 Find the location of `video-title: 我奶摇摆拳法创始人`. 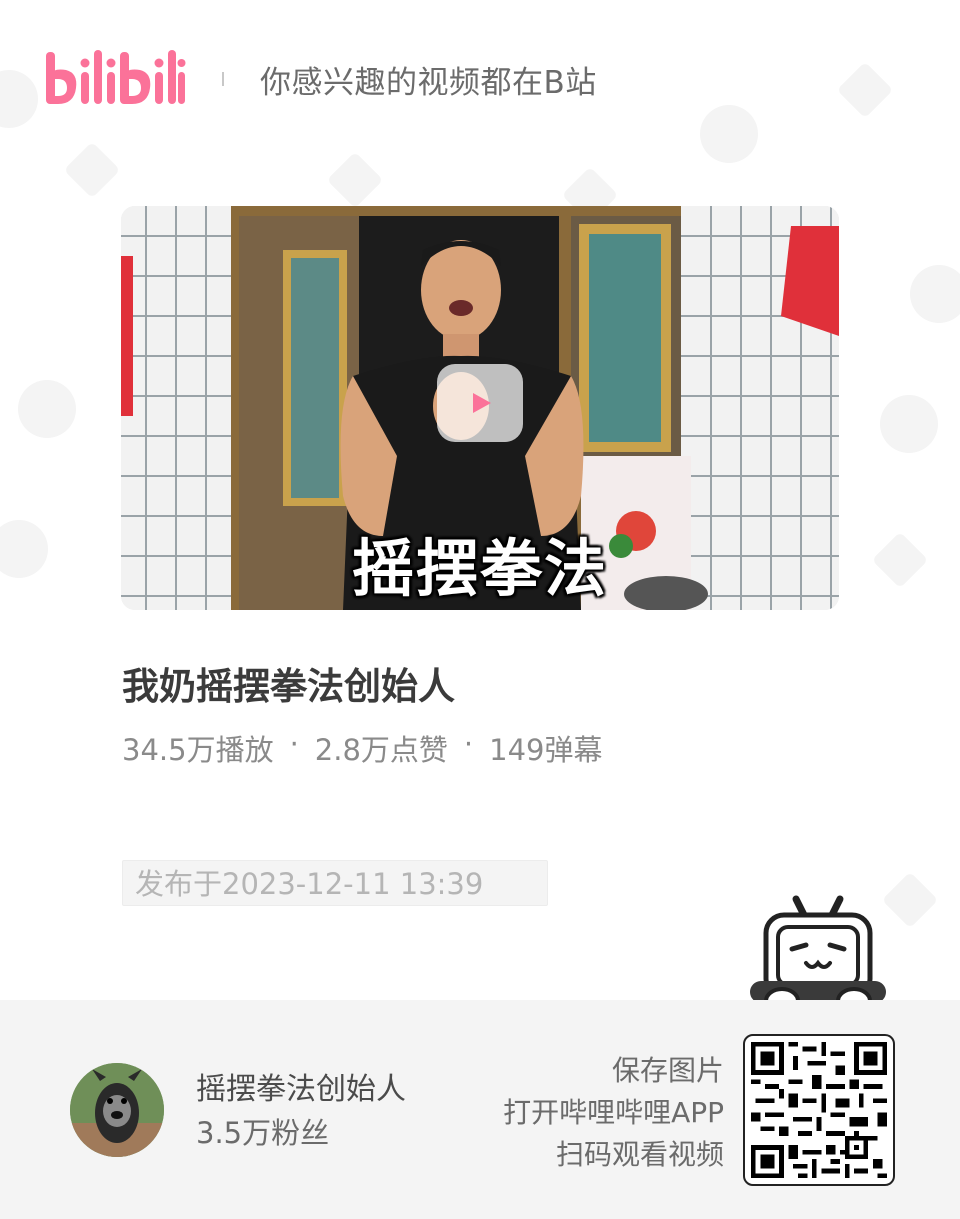

video-title: 我奶摇摆拳法创始人 is located at coordinates (288, 683).